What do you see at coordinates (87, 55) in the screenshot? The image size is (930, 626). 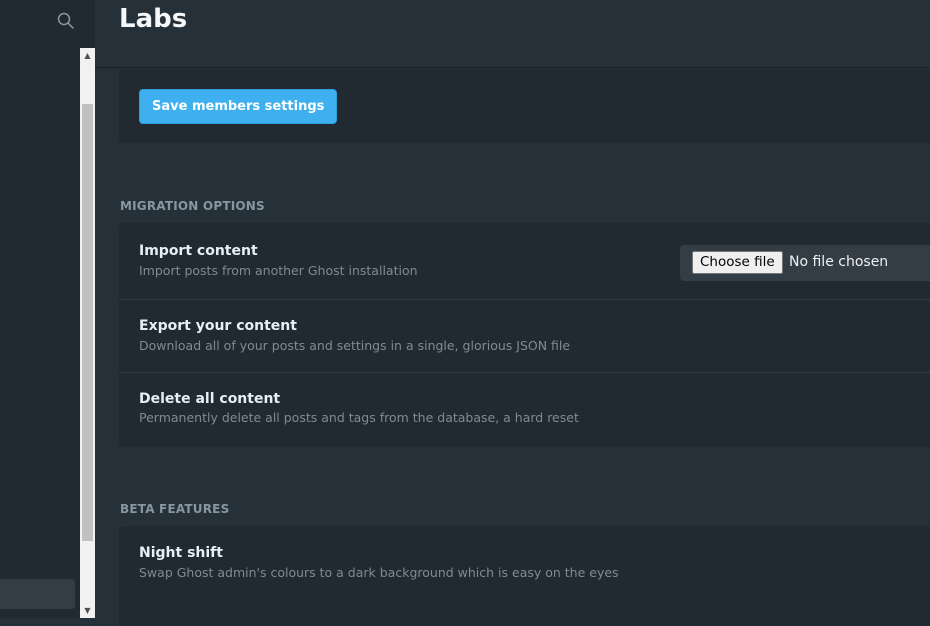 I see `scroll-up-arrow-icon: ▲` at bounding box center [87, 55].